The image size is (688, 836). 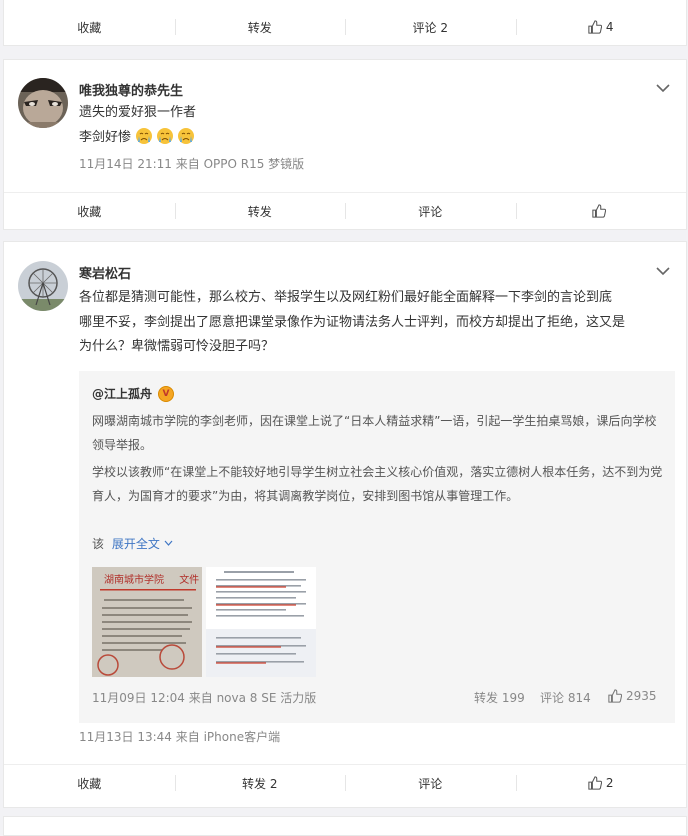 What do you see at coordinates (565, 697) in the screenshot?
I see `quoted-comment-button: 评论 814` at bounding box center [565, 697].